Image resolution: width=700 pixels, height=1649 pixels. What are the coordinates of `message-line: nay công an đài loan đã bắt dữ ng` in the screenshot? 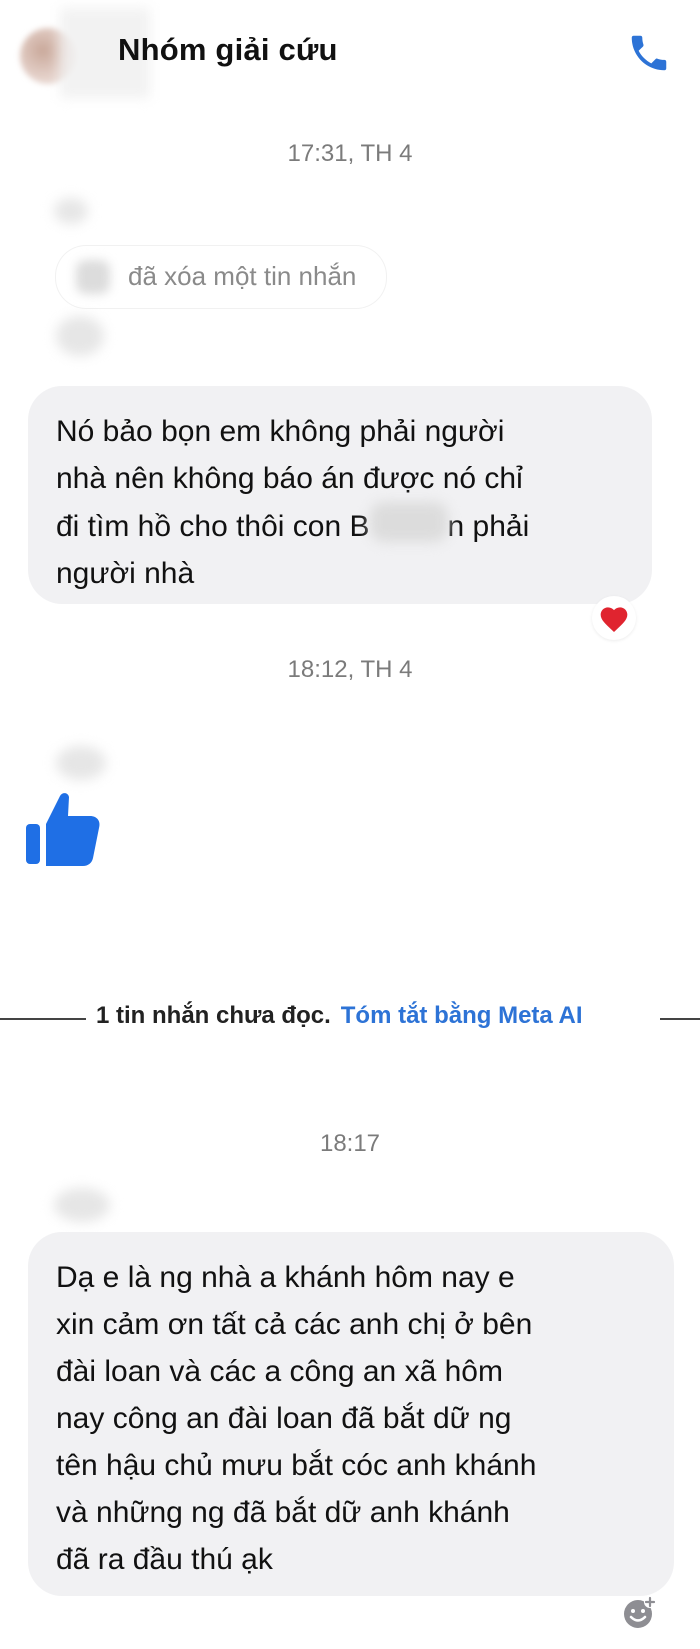 It's located at (284, 1418).